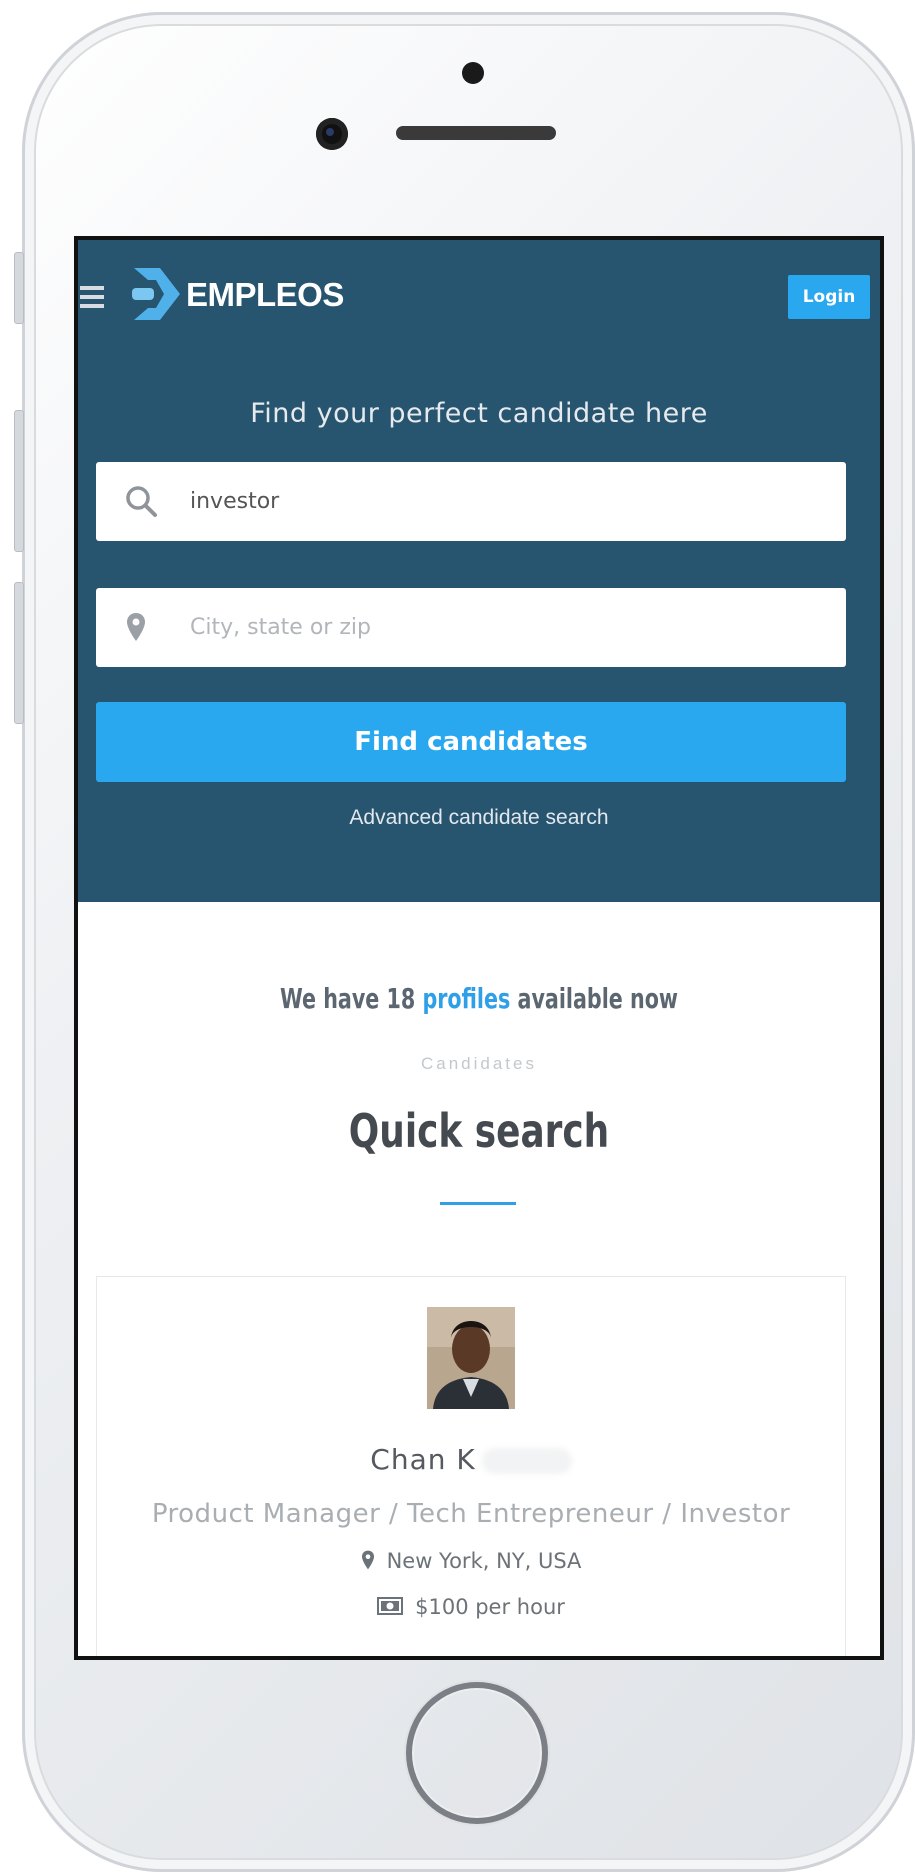  What do you see at coordinates (471, 627) in the screenshot?
I see `location-input: City, state or zip` at bounding box center [471, 627].